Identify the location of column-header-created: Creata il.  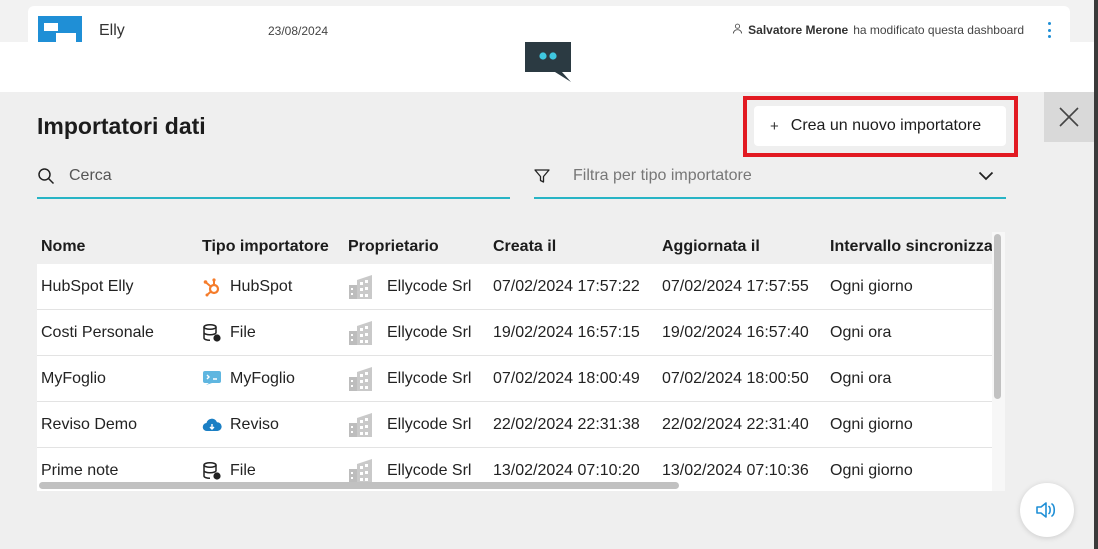
(524, 247).